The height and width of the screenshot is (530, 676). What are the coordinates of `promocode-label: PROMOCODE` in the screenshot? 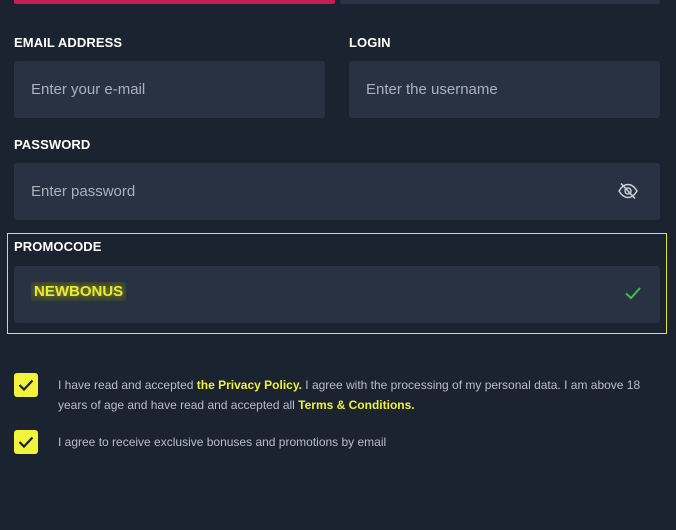 It's located at (58, 246).